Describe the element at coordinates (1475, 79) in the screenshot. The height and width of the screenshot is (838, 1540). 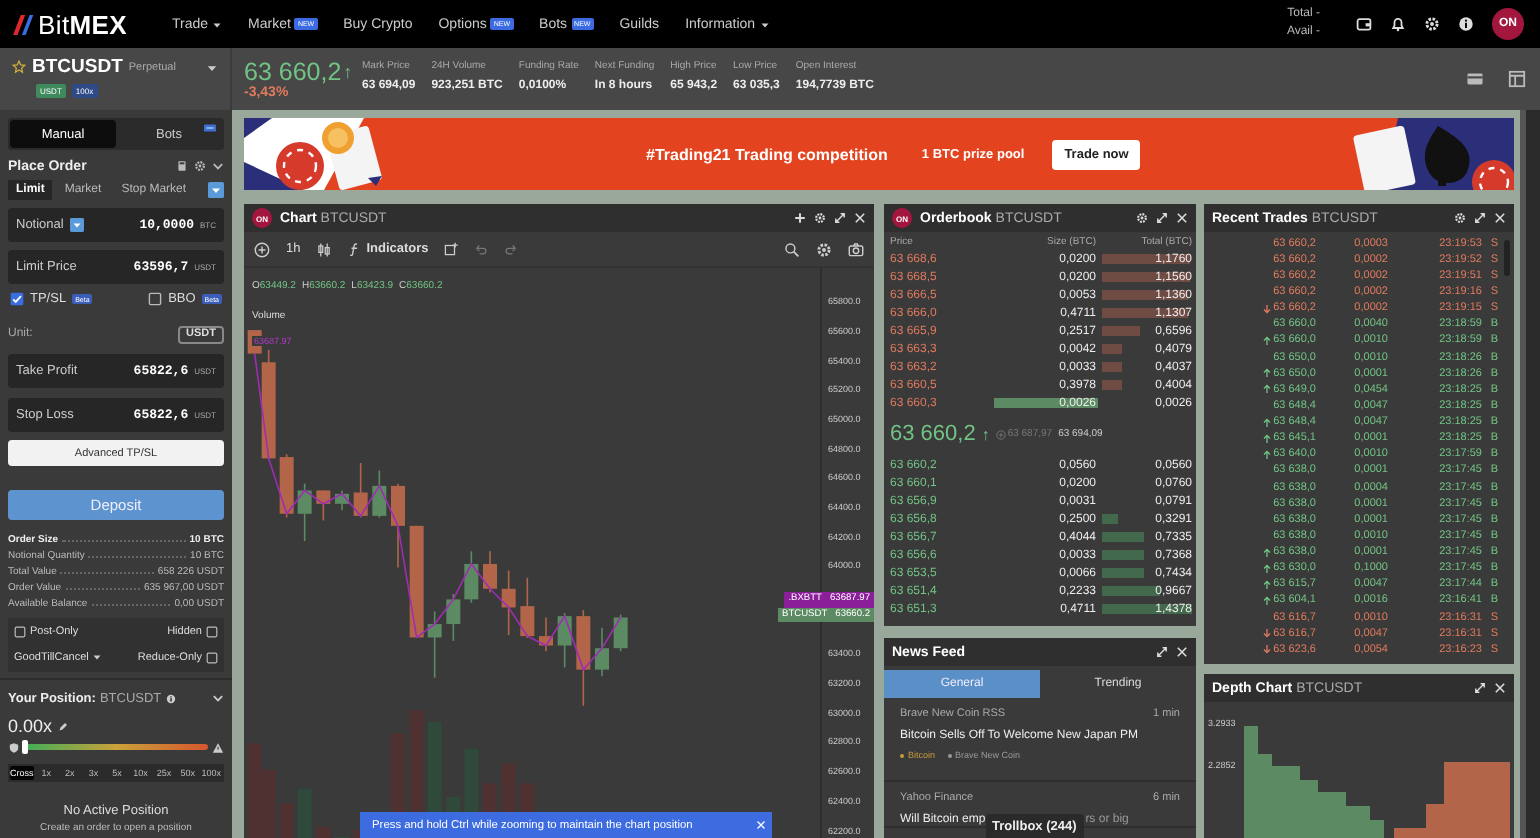
I see `card-icon` at that location.